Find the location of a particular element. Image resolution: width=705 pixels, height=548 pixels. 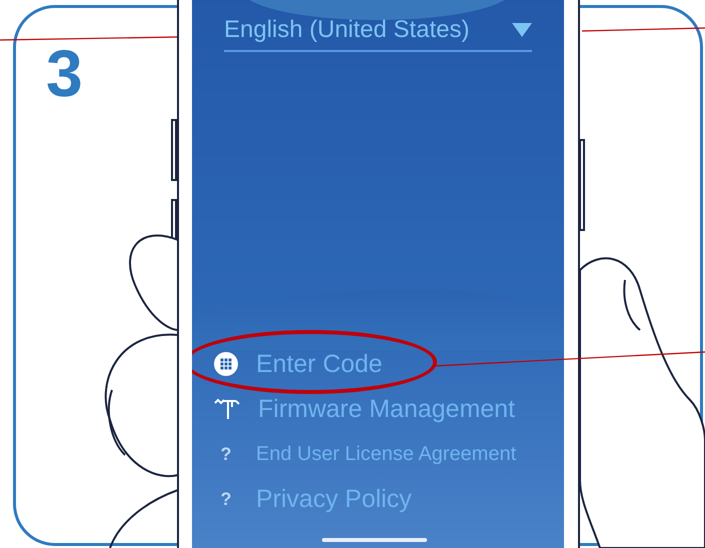

menu-item: Enter Code is located at coordinates (319, 364).